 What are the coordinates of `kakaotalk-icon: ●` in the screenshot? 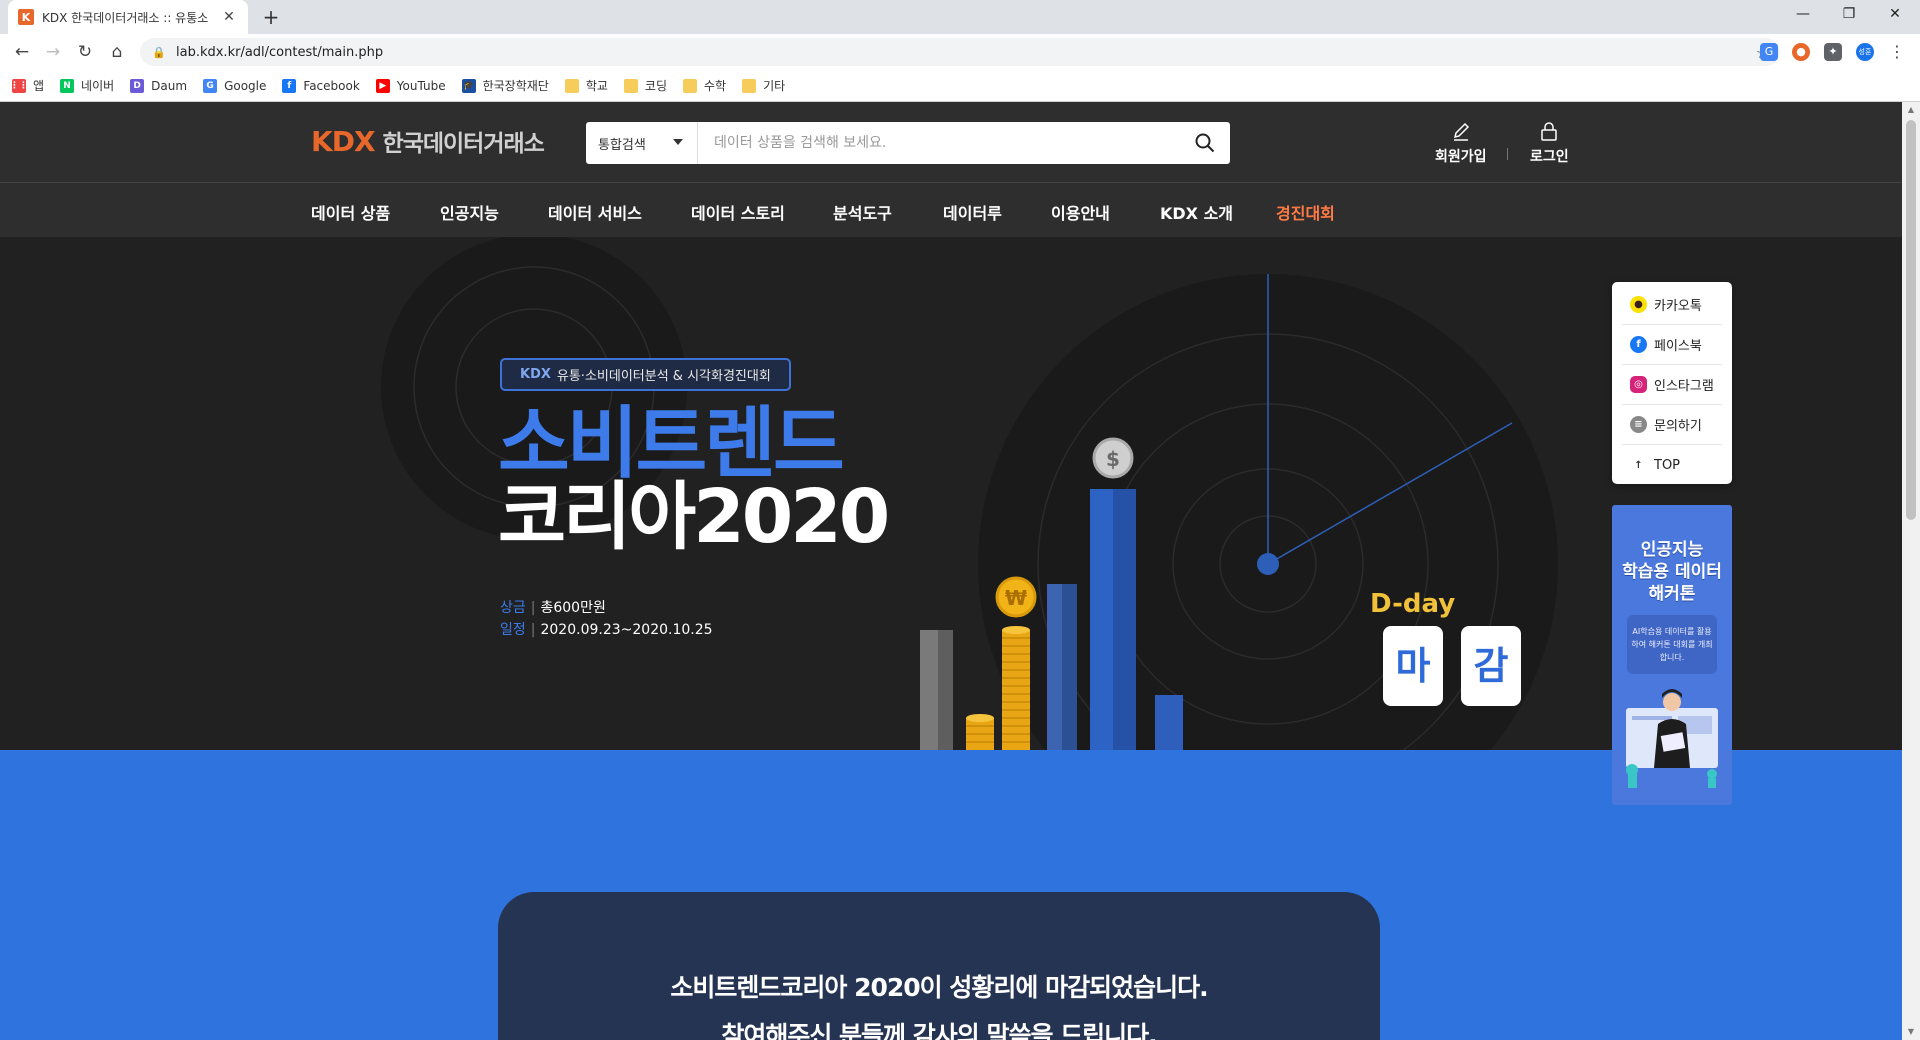 It's located at (1638, 304).